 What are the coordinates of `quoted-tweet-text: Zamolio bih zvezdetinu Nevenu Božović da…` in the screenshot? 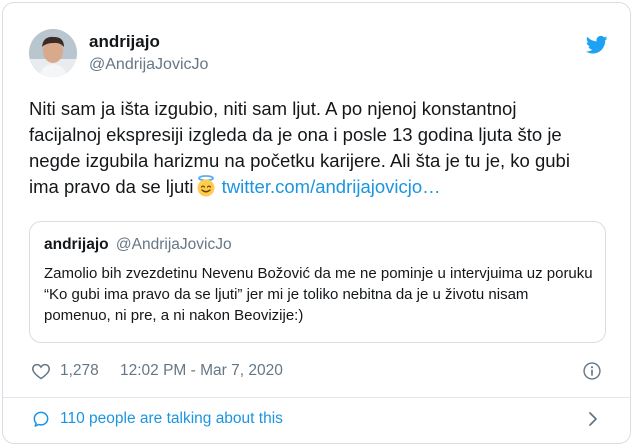 It's located at (318, 294).